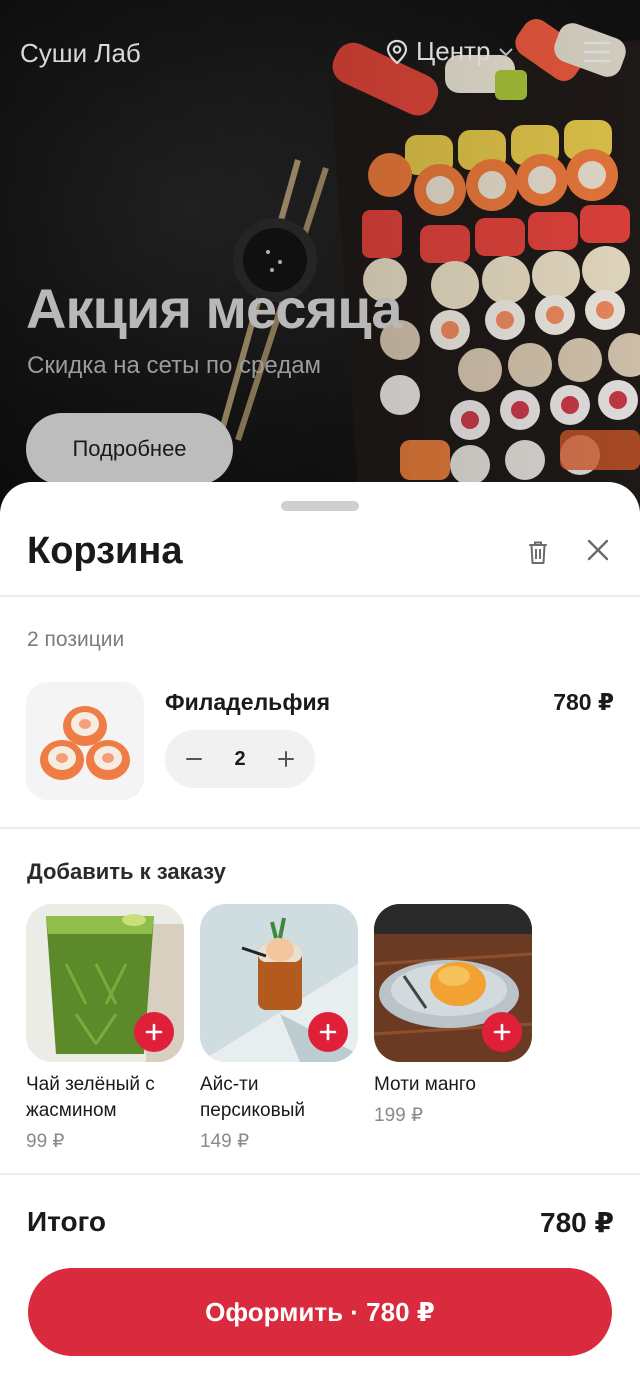 The width and height of the screenshot is (640, 1385). I want to click on green-tea-image, so click(105, 983).